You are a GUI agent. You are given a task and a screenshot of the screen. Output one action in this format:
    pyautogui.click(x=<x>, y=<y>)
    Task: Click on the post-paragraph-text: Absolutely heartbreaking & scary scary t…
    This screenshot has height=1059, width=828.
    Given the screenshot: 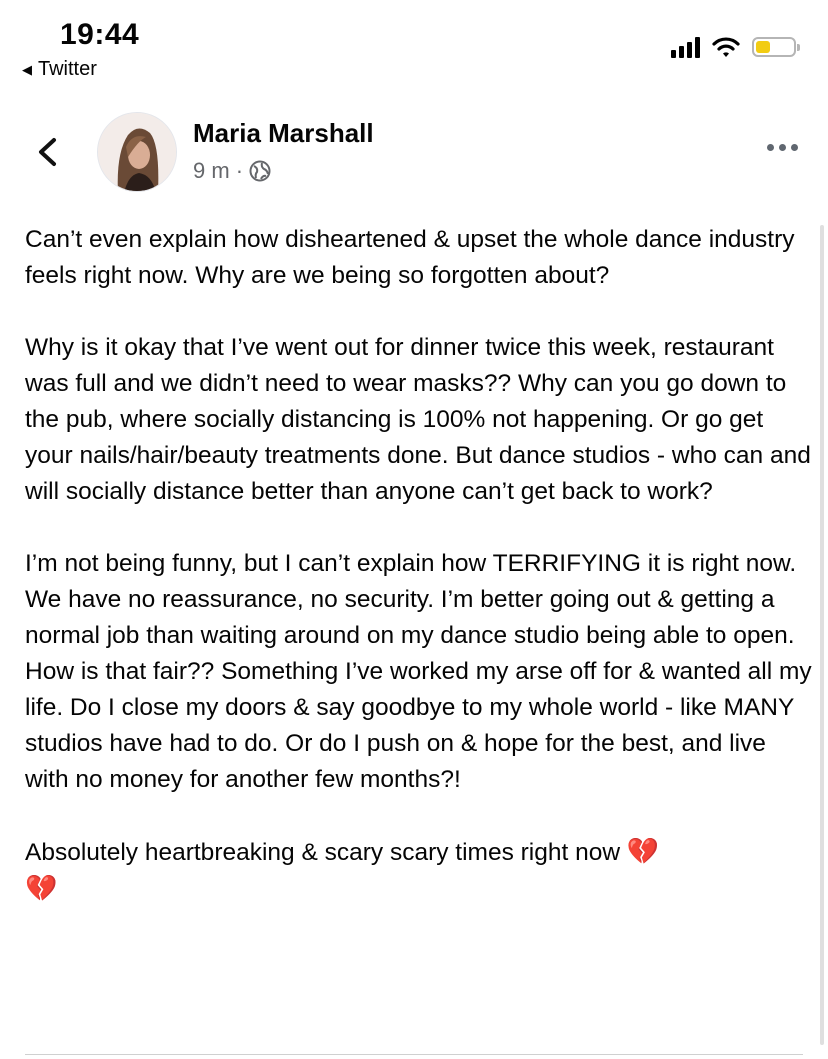 What is the action you would take?
    pyautogui.click(x=323, y=852)
    